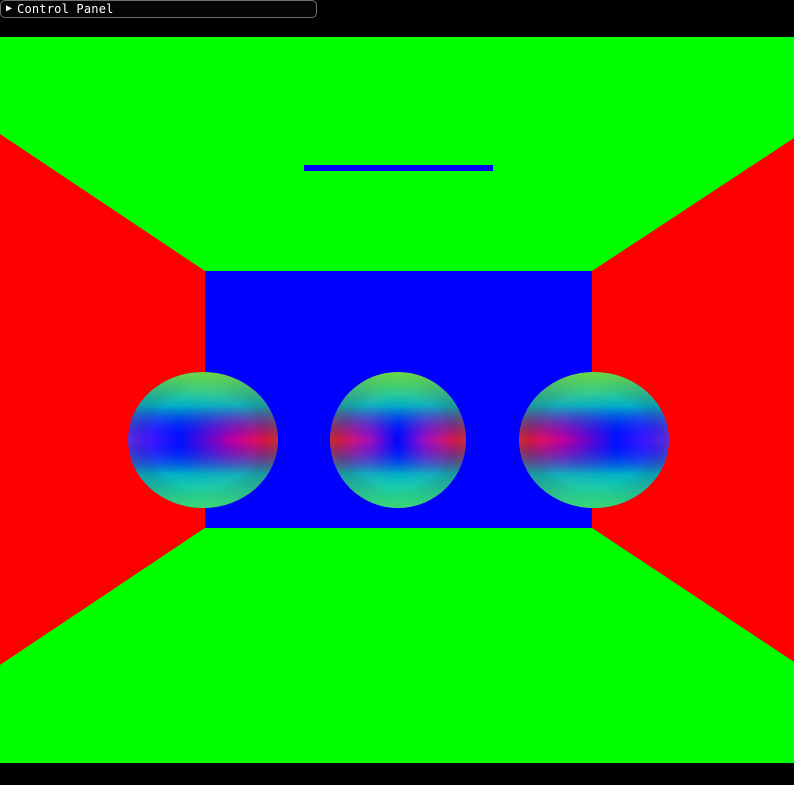 The height and width of the screenshot is (785, 794). I want to click on triangle-right-icon: ▶, so click(9, 9).